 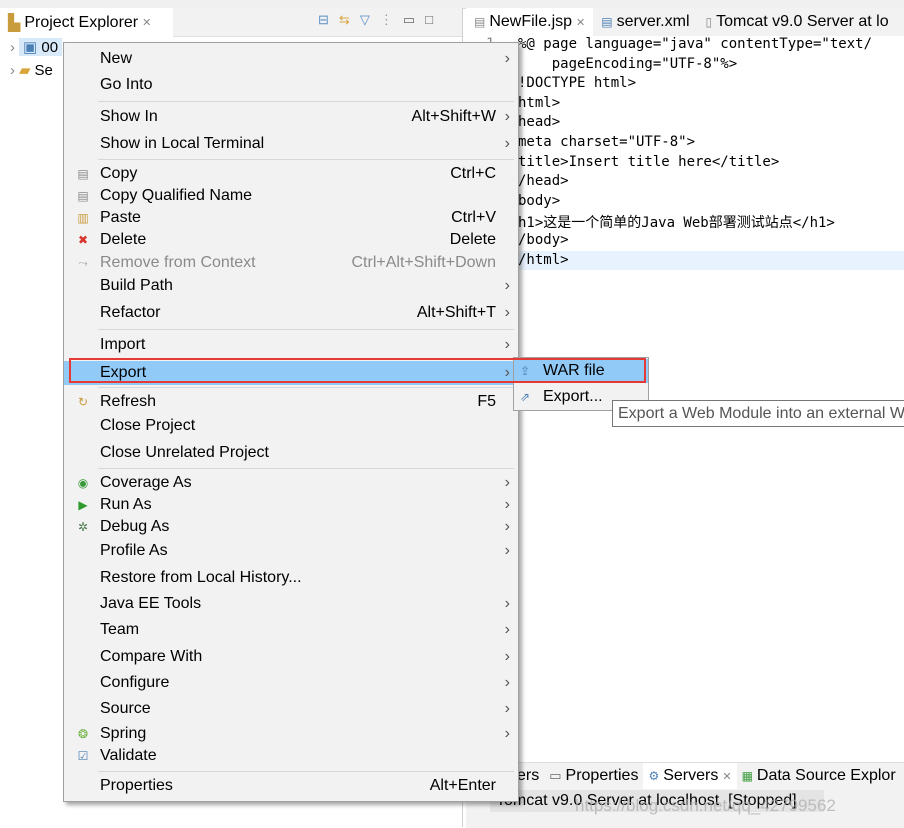 What do you see at coordinates (83, 527) in the screenshot?
I see `debug-icon: ✲` at bounding box center [83, 527].